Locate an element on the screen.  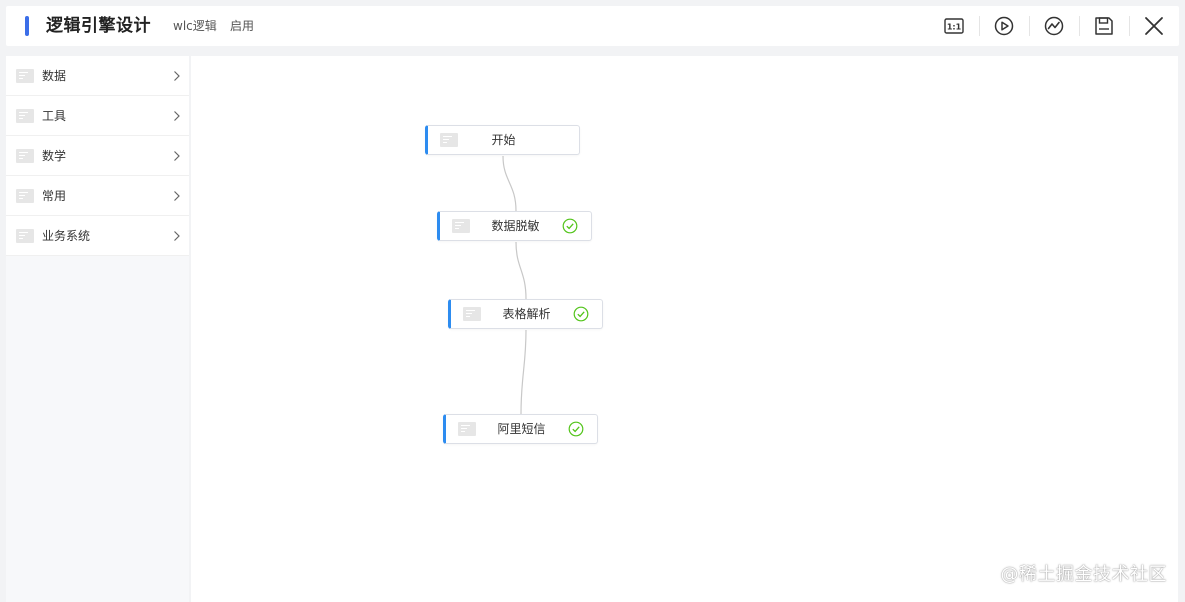
edge-start-to-desensitize is located at coordinates (509, 183).